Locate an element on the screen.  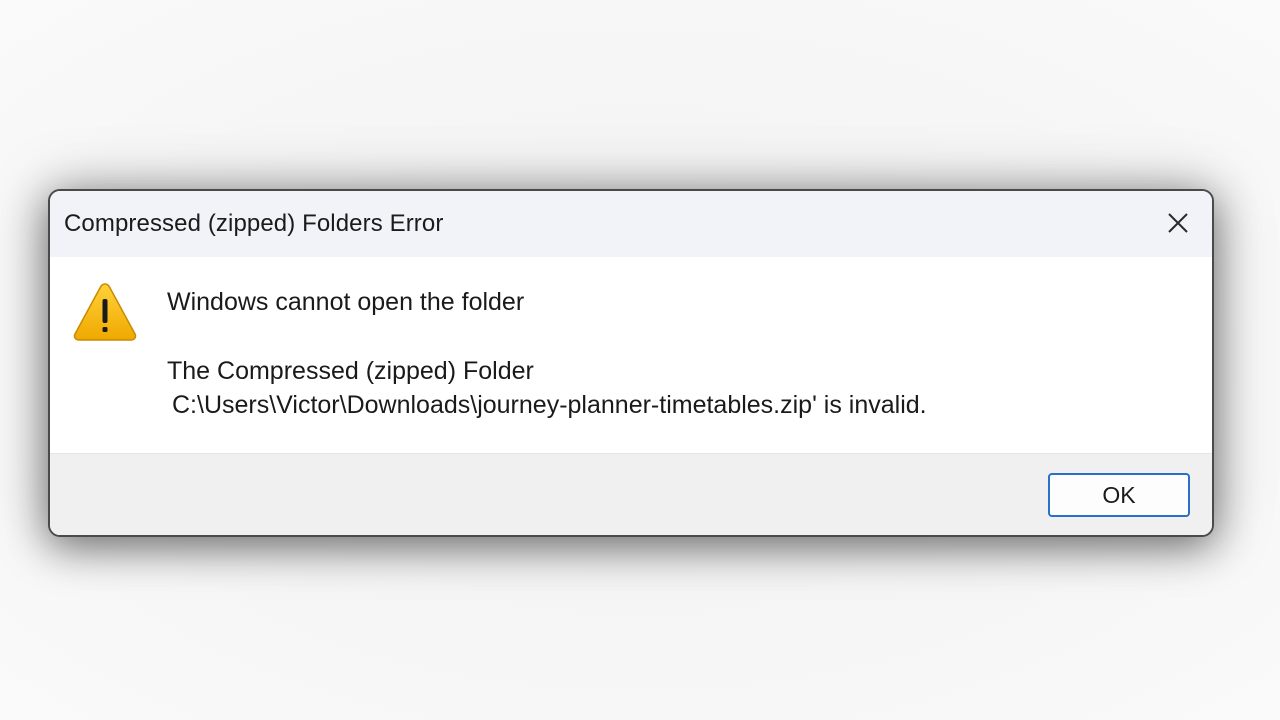
ok-button: OK is located at coordinates (1119, 495).